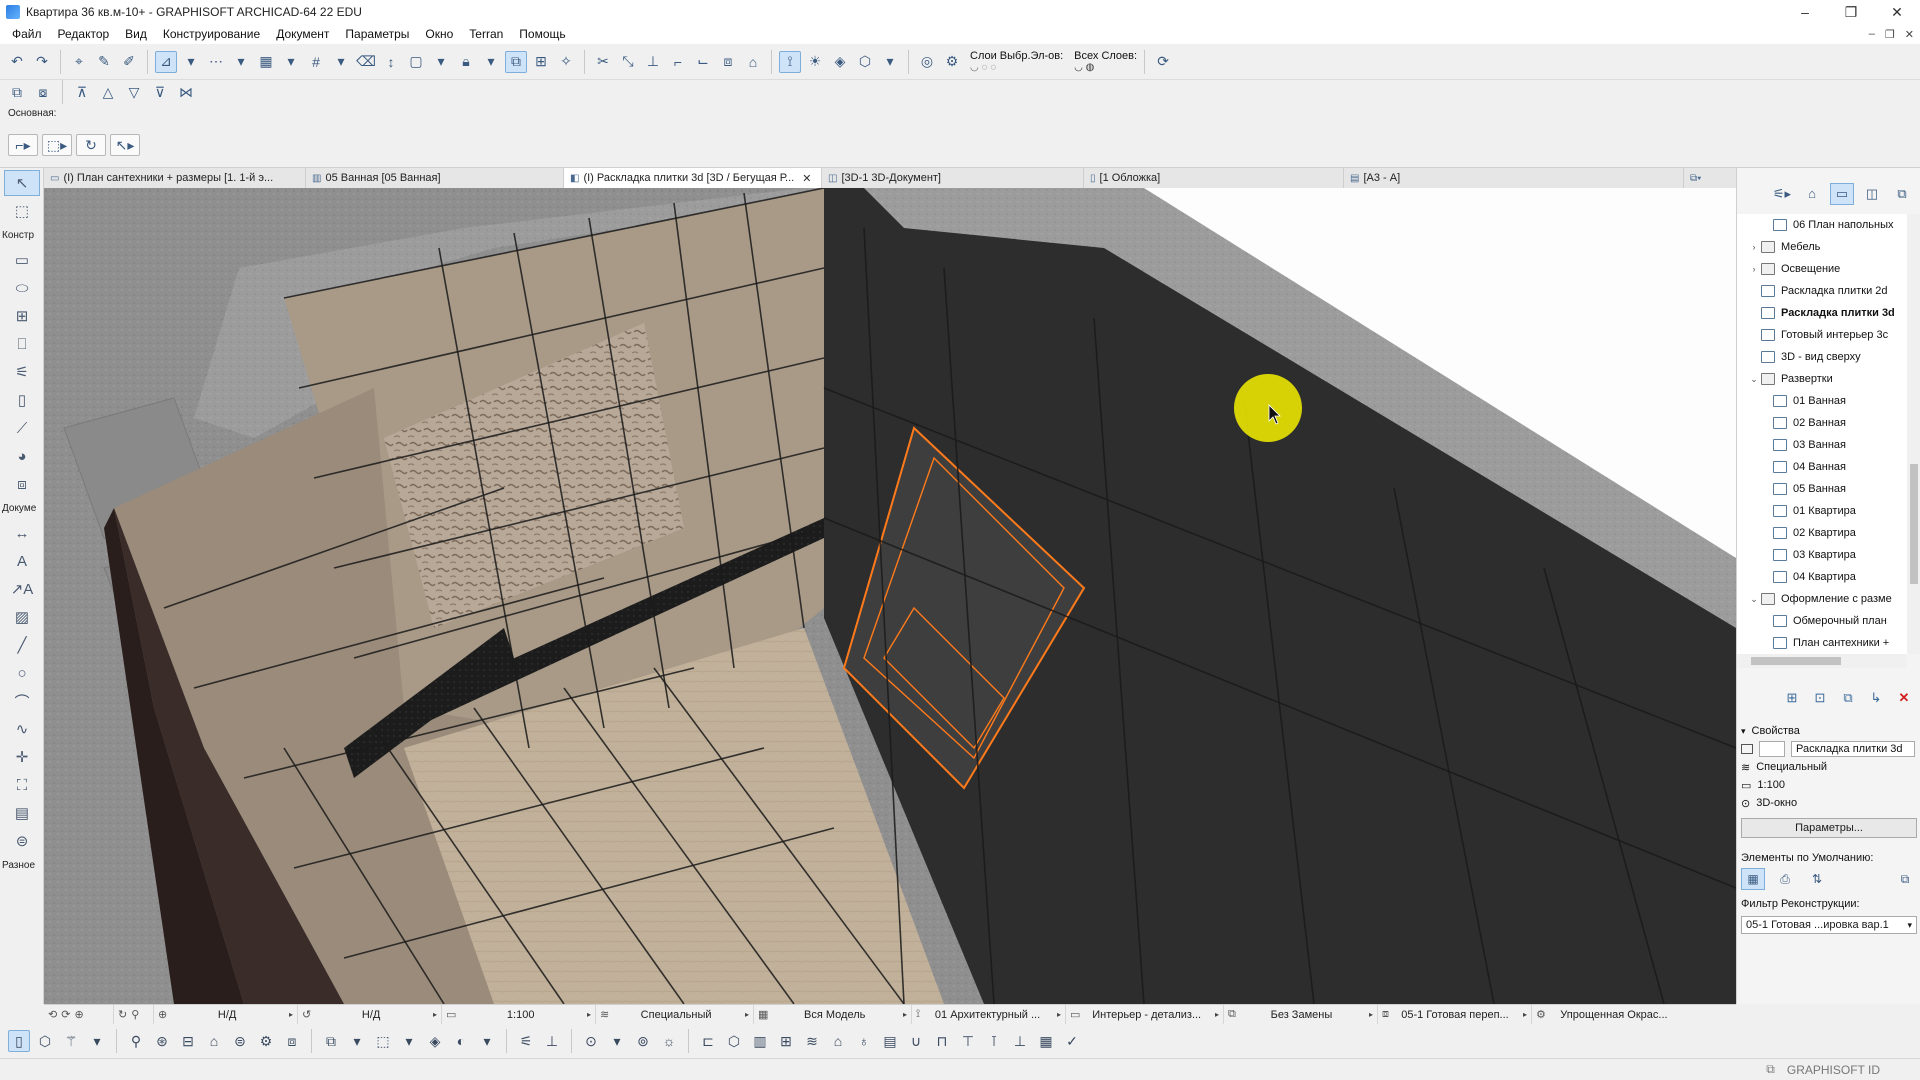  Describe the element at coordinates (1072, 1041) in the screenshot. I see `check-icon: ✓` at that location.